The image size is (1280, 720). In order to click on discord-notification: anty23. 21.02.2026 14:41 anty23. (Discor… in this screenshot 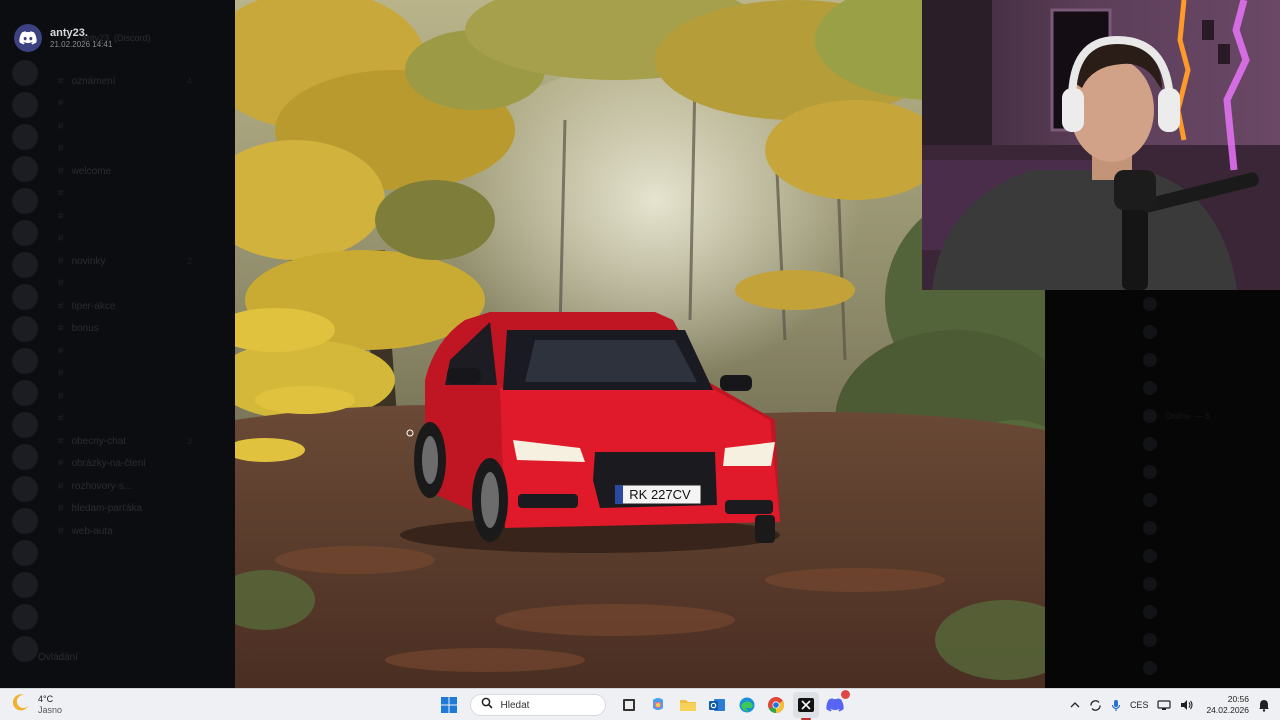, I will do `click(82, 38)`.